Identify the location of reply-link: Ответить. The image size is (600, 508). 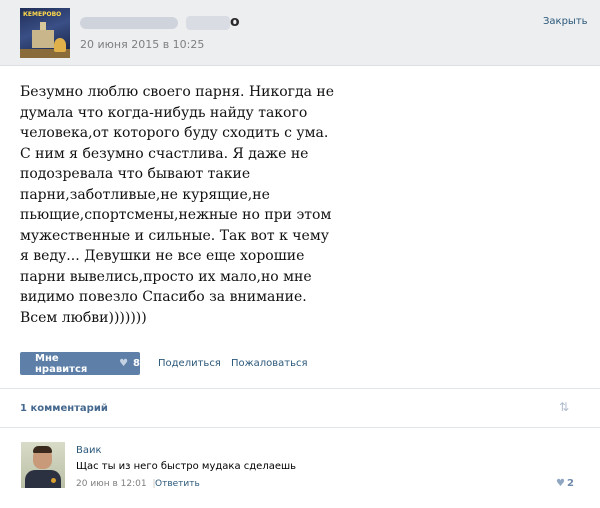
(177, 484).